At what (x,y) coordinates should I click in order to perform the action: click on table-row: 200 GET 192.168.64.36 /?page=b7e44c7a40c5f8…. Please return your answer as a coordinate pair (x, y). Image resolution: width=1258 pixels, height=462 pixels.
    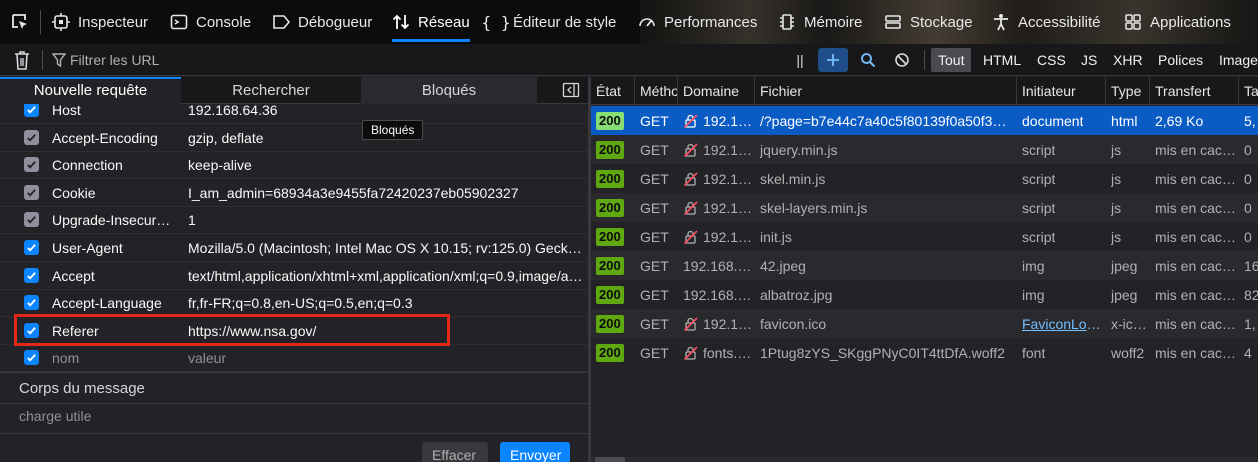
    Looking at the image, I should click on (924, 120).